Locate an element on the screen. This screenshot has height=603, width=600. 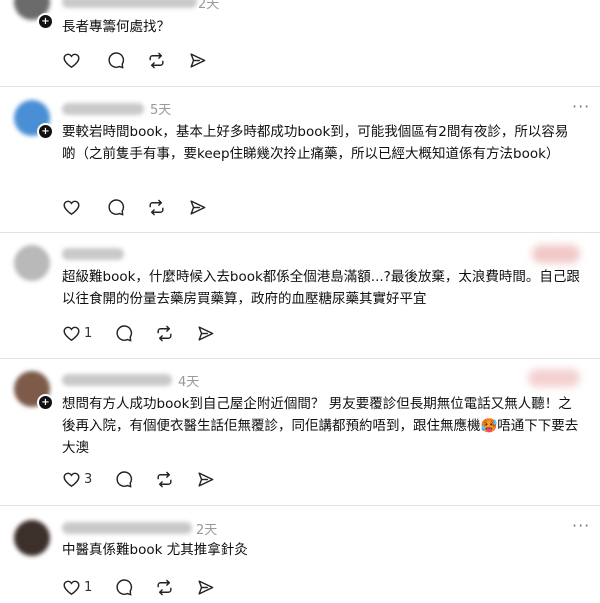
like-count: 3 is located at coordinates (88, 479).